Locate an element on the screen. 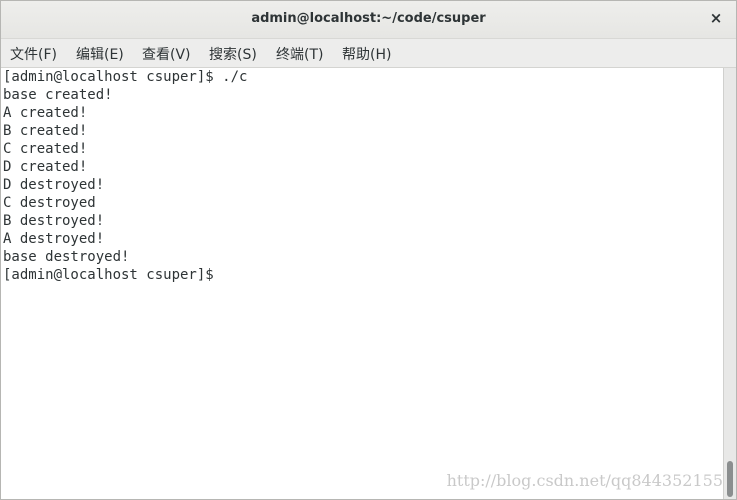  menu-edit: 编辑(E) is located at coordinates (100, 54).